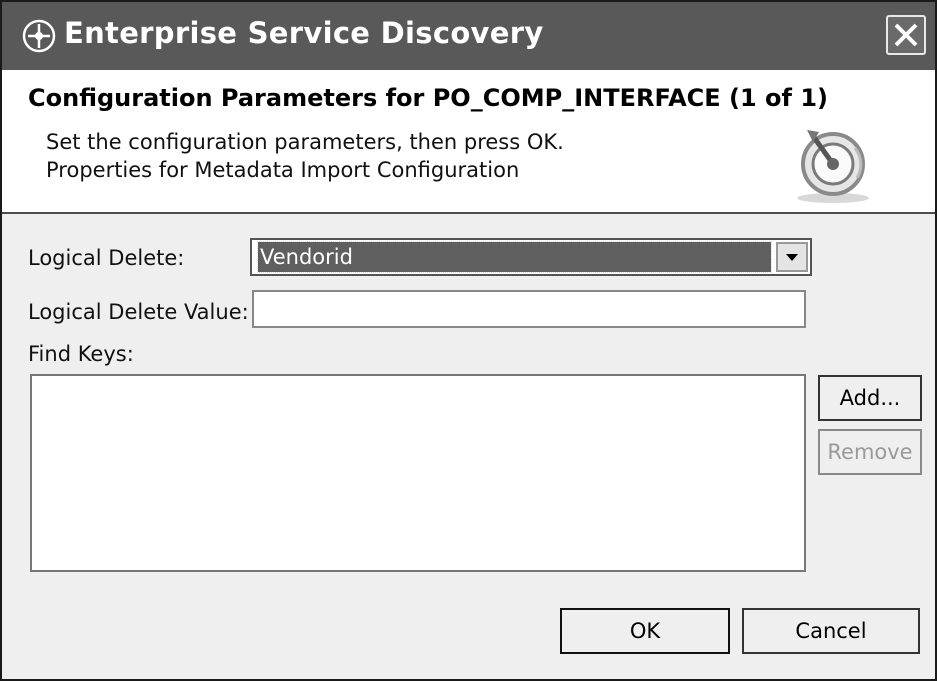 This screenshot has width=937, height=681. What do you see at coordinates (39, 36) in the screenshot?
I see `app-icon` at bounding box center [39, 36].